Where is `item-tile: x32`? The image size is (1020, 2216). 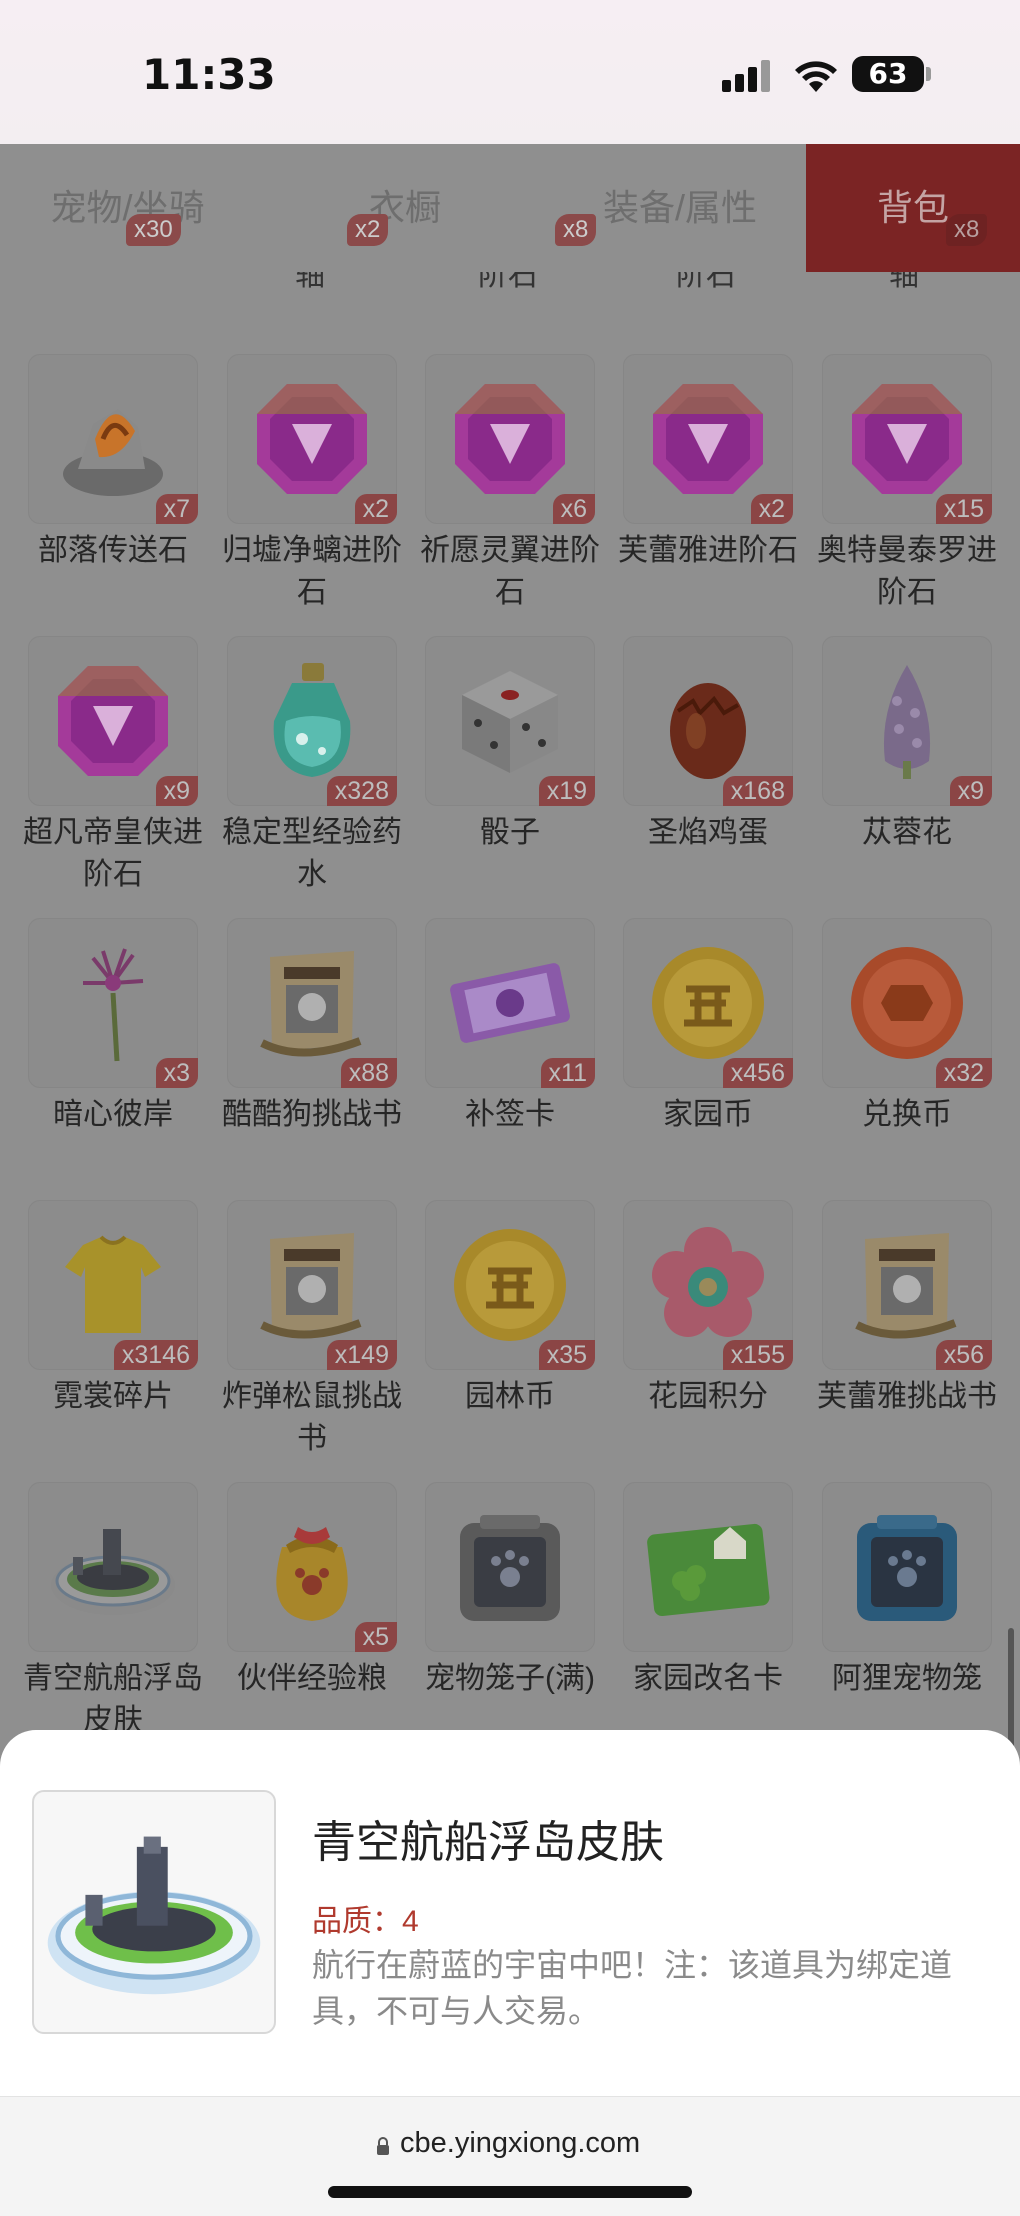
item-tile: x32 is located at coordinates (907, 1003).